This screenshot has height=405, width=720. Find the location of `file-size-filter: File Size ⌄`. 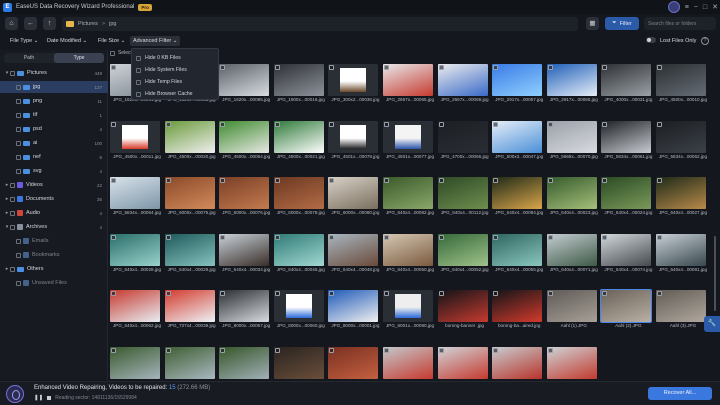

file-size-filter: File Size ⌄ is located at coordinates (111, 41).